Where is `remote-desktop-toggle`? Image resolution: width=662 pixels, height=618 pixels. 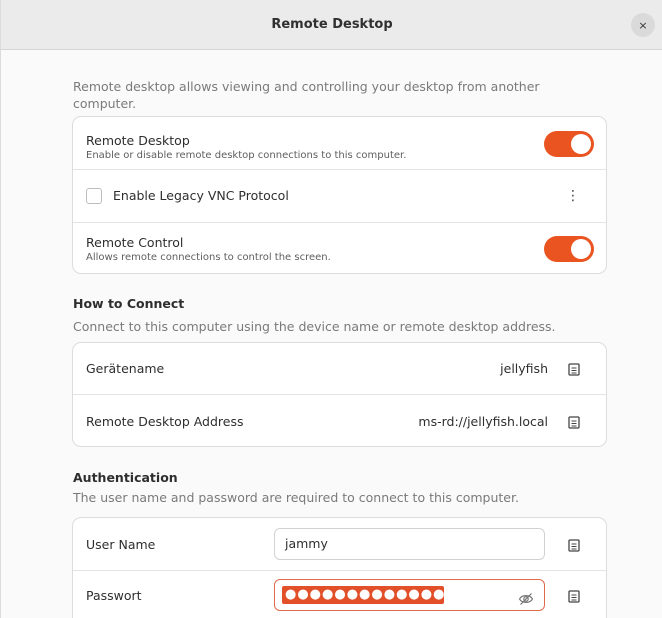
remote-desktop-toggle is located at coordinates (569, 144).